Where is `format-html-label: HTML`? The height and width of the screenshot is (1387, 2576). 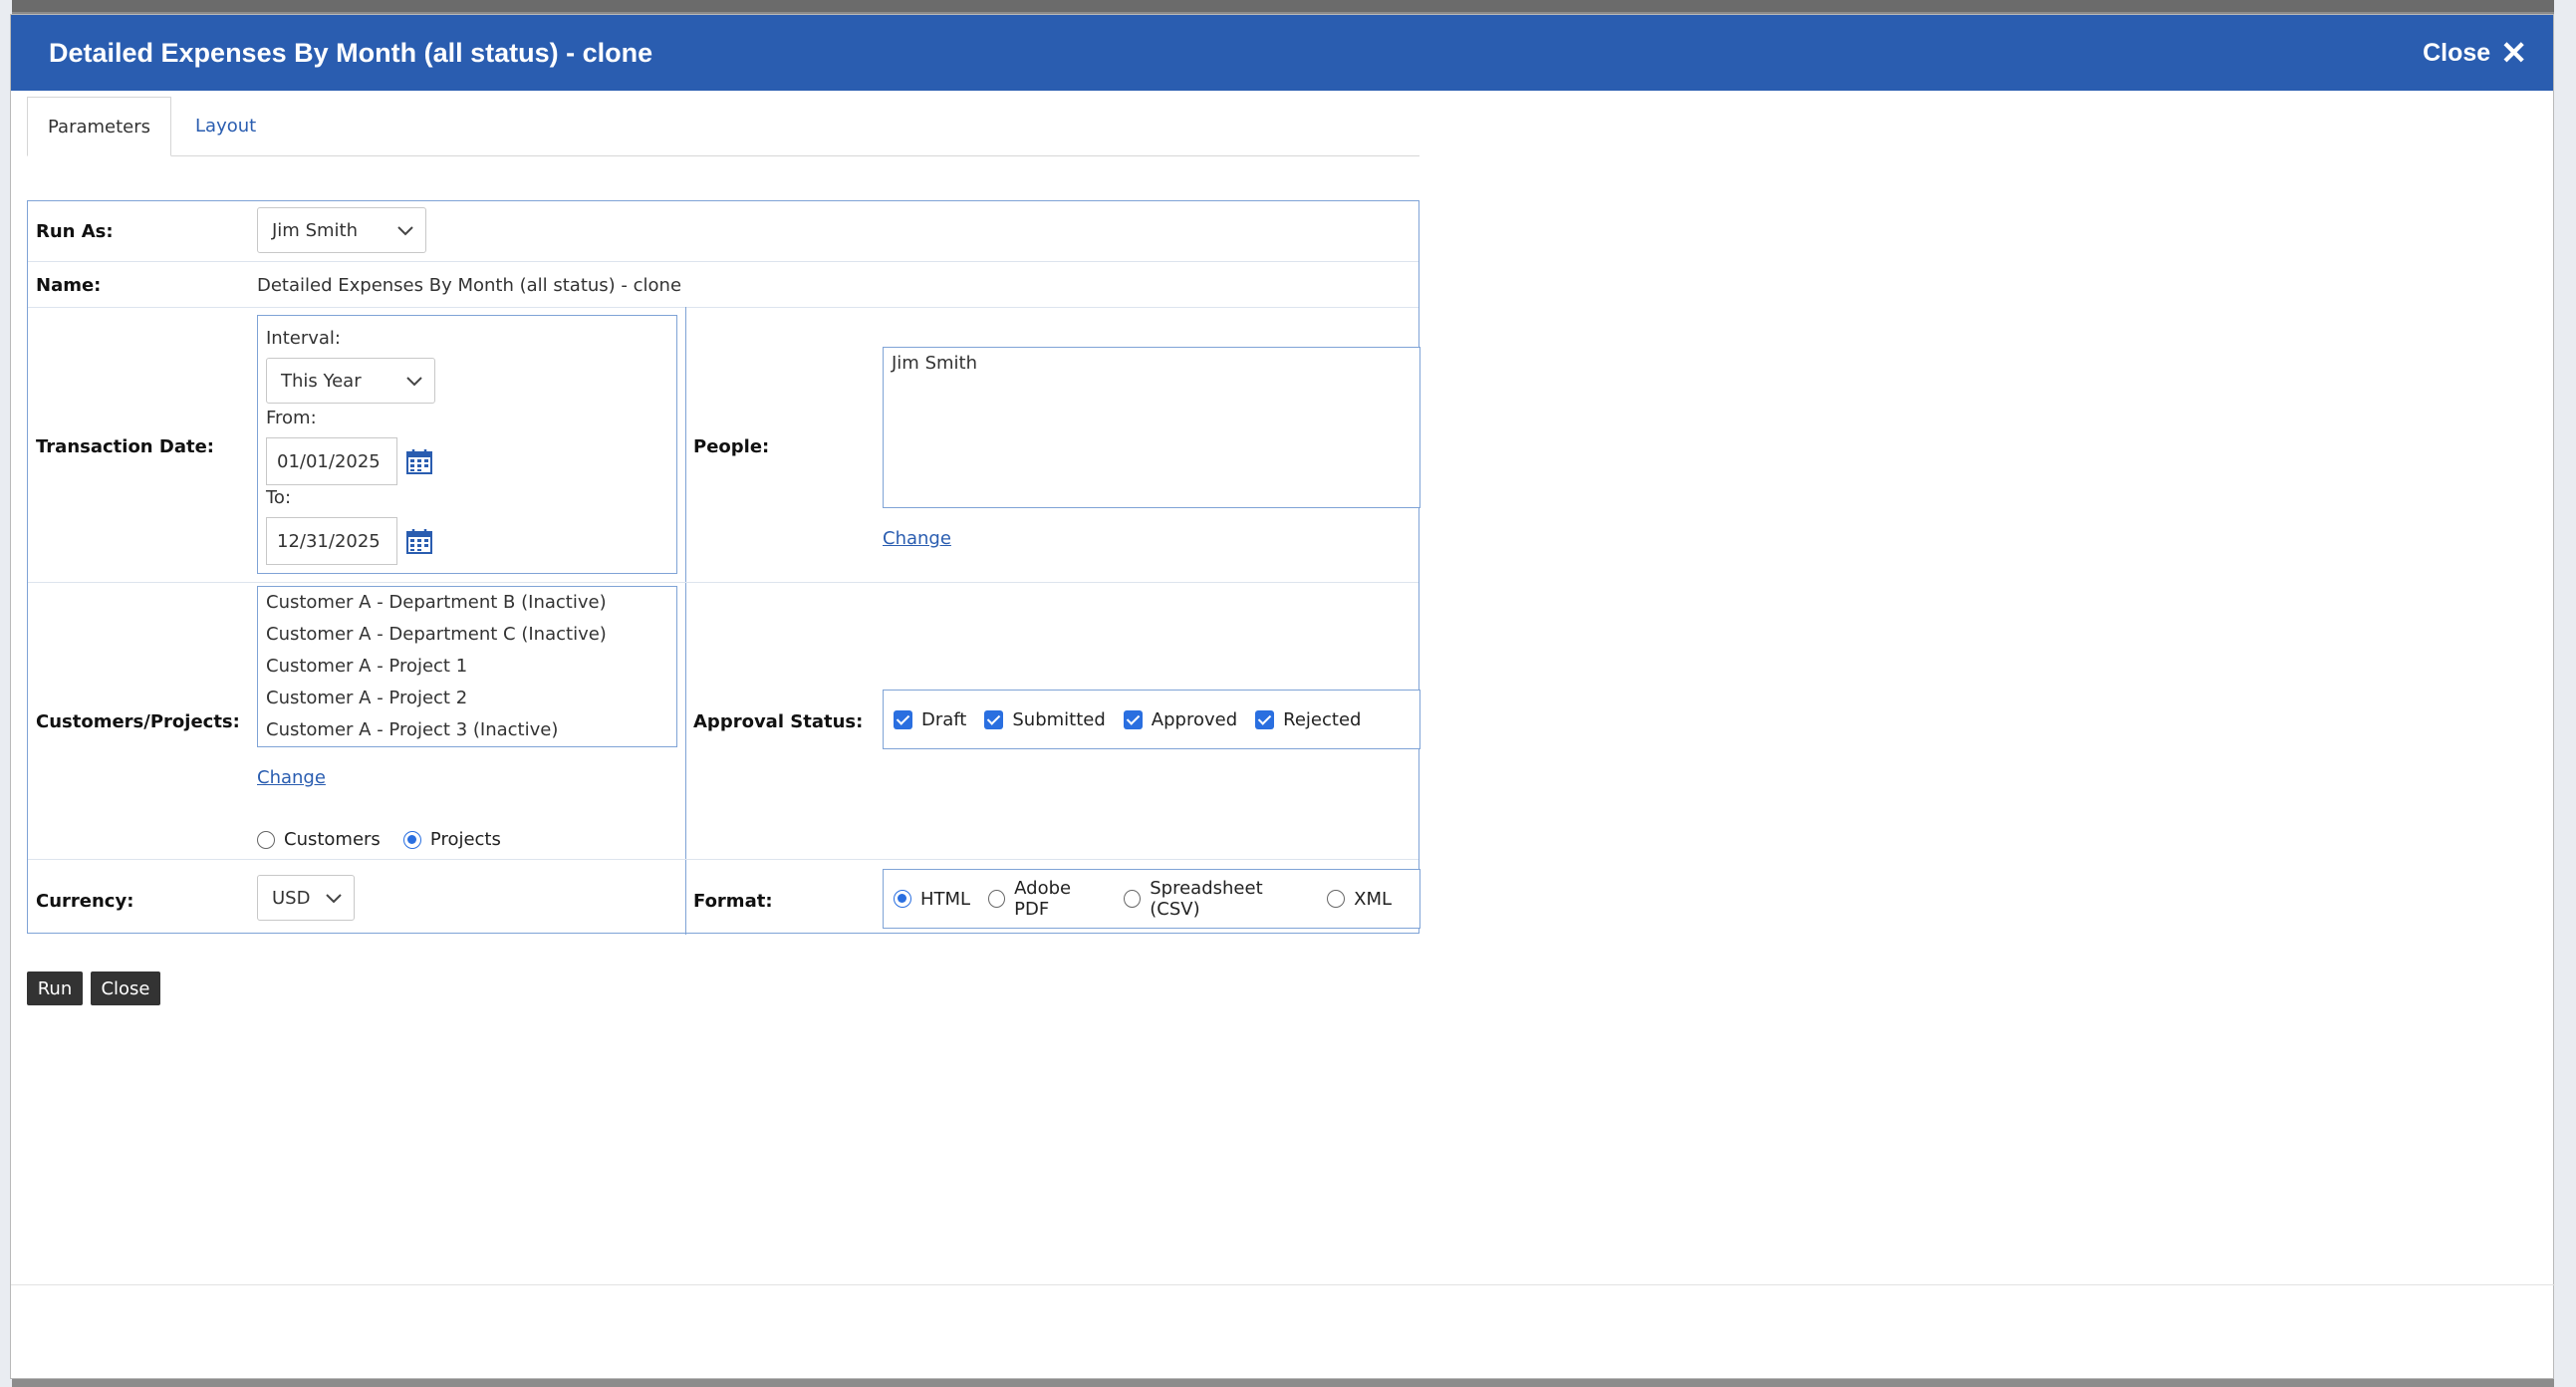
format-html-label: HTML is located at coordinates (945, 899).